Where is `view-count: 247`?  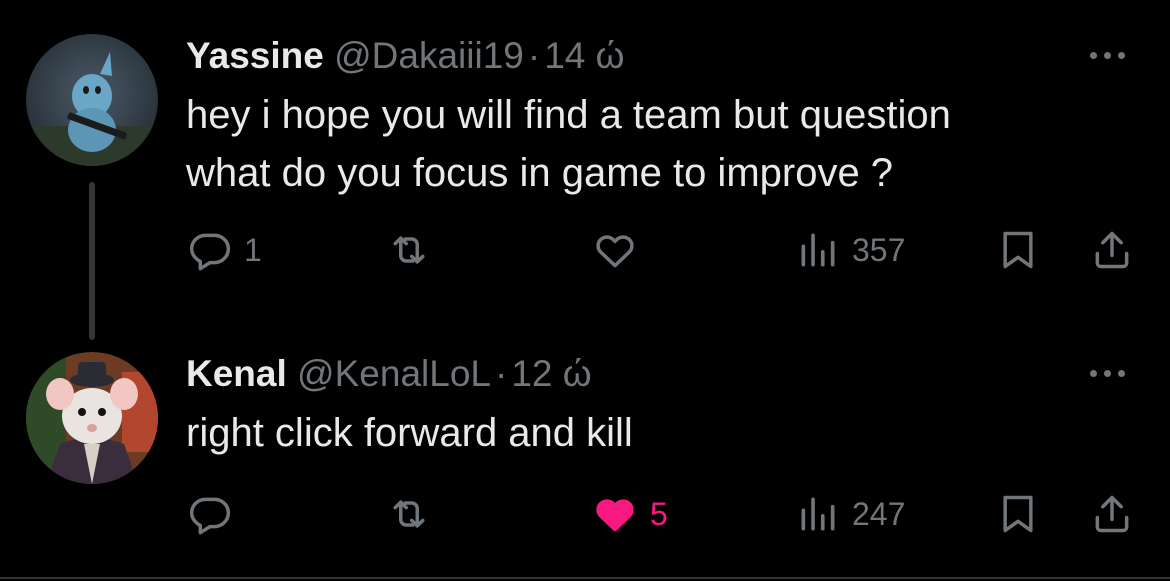 view-count: 247 is located at coordinates (879, 513).